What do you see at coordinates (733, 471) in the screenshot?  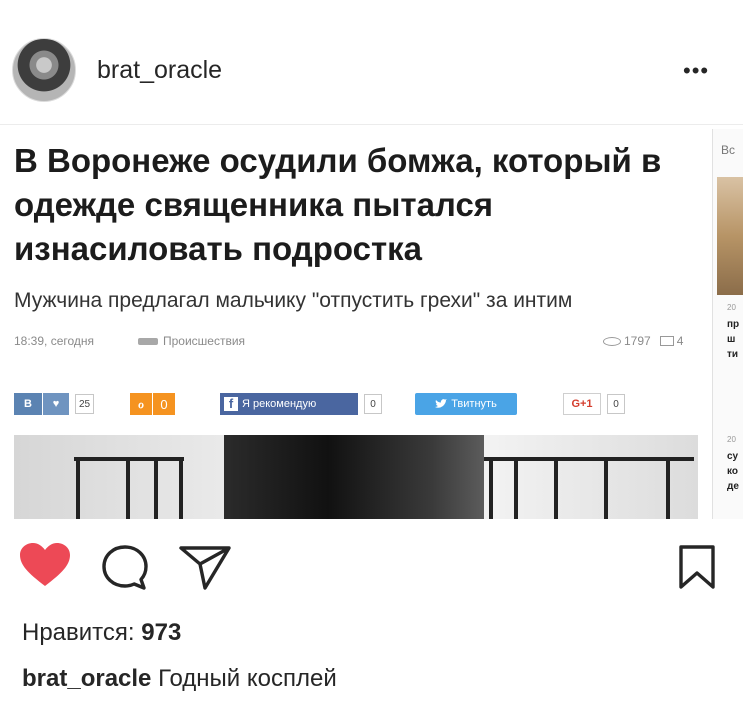 I see `sidebar-item2-text: су ко де` at bounding box center [733, 471].